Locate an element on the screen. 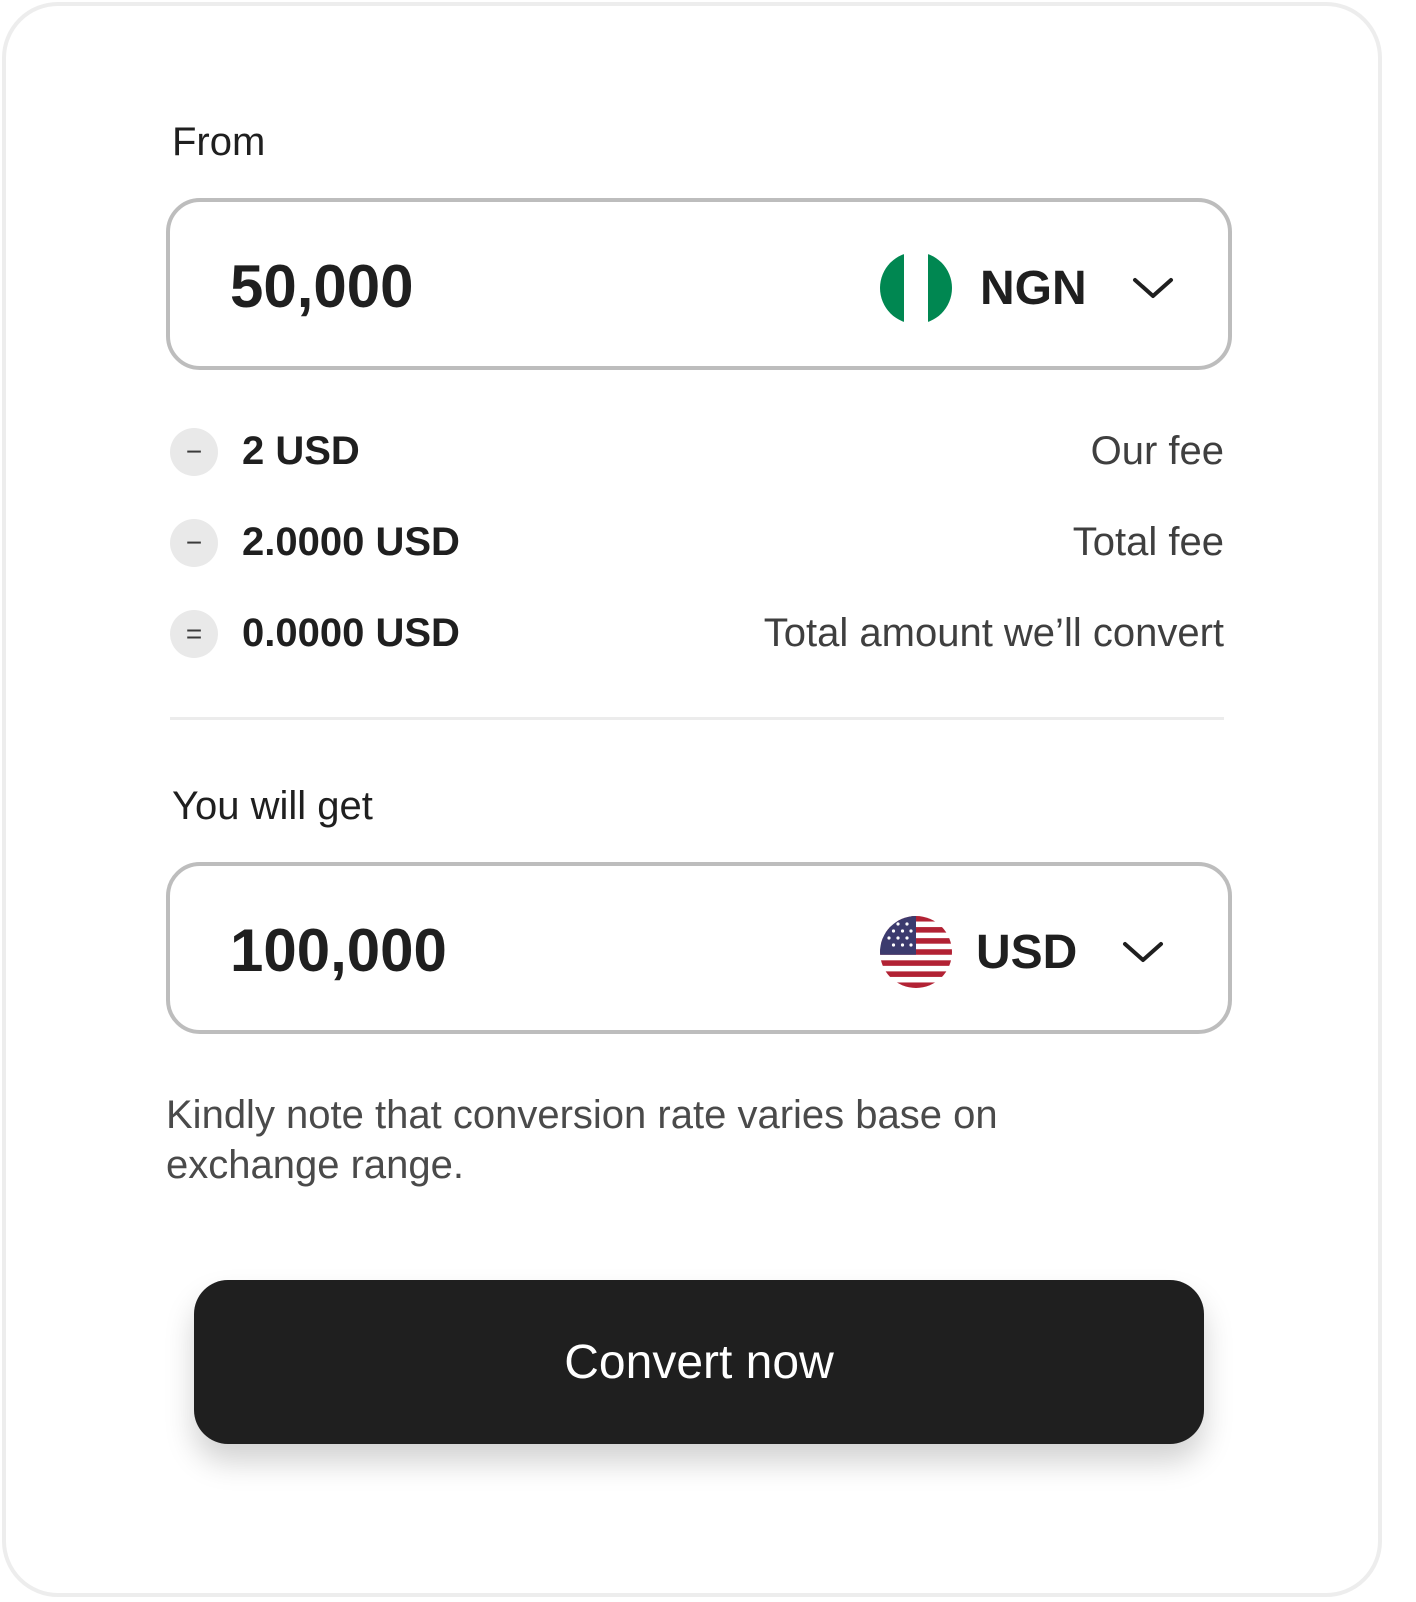  fee-row-our-fee: − 2 USD Our fee is located at coordinates (697, 451).